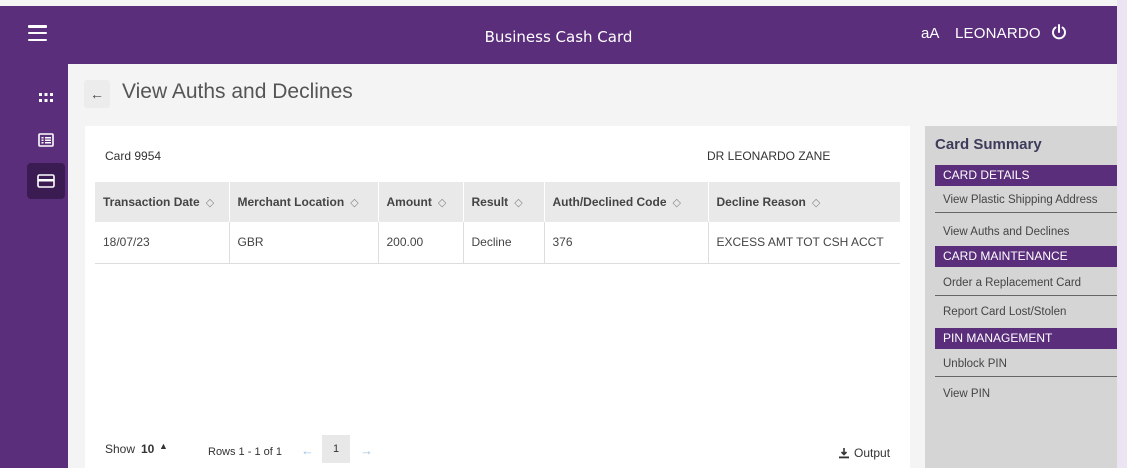 The width and height of the screenshot is (1127, 468). Describe the element at coordinates (800, 242) in the screenshot. I see `cell-reason: EXCESS AMT TOT CSH ACCT` at that location.